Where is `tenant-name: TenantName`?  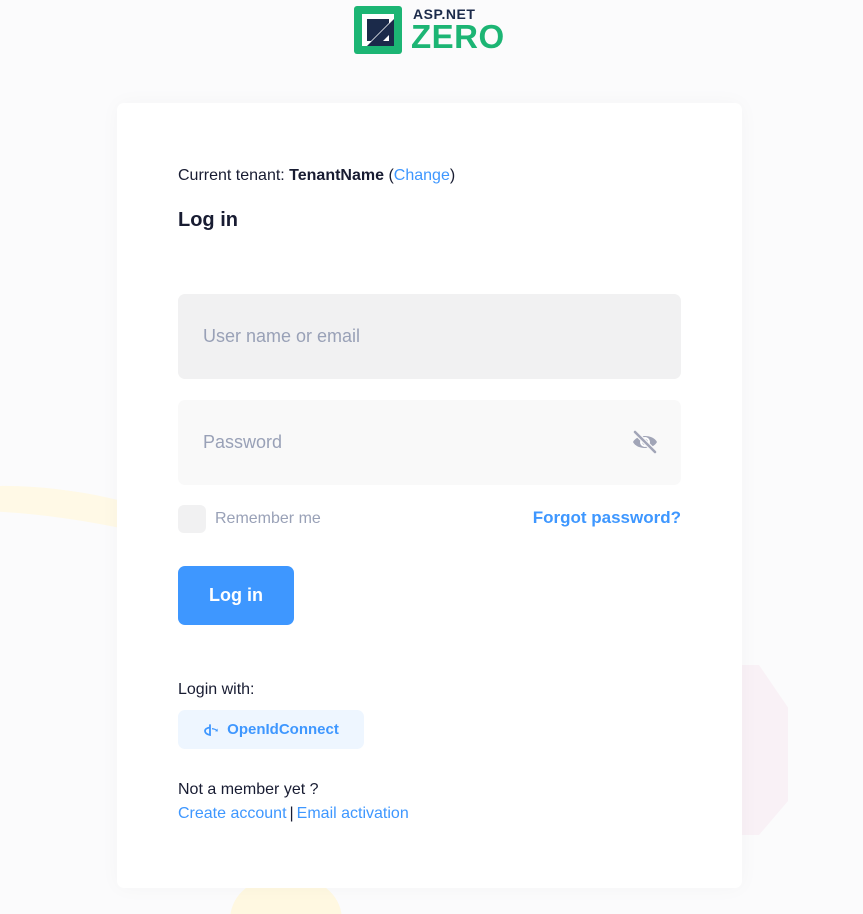
tenant-name: TenantName is located at coordinates (337, 175).